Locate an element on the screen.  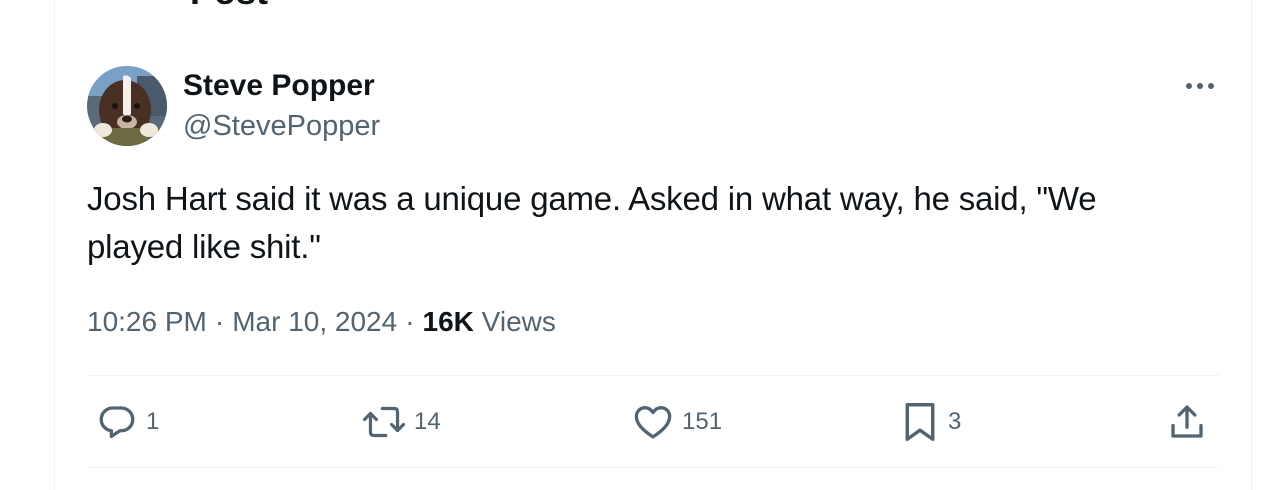
share-icon is located at coordinates (1187, 422).